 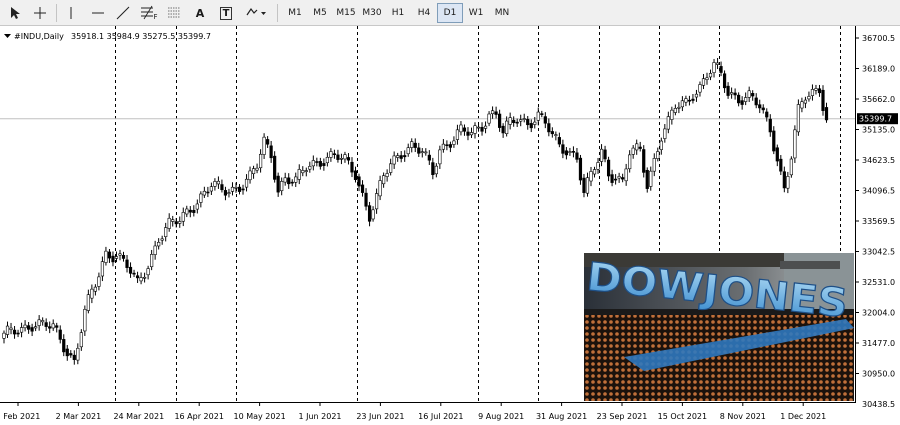 I want to click on timeframe-w1-button: W1, so click(x=476, y=13).